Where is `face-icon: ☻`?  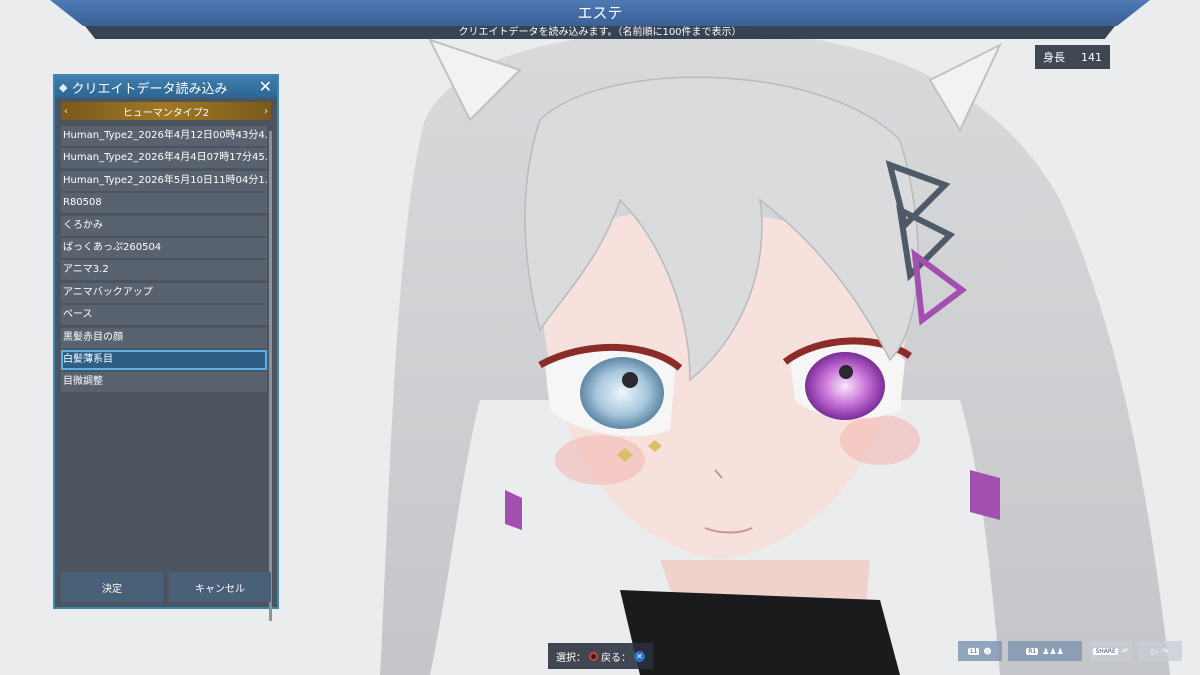
face-icon: ☻ is located at coordinates (987, 651).